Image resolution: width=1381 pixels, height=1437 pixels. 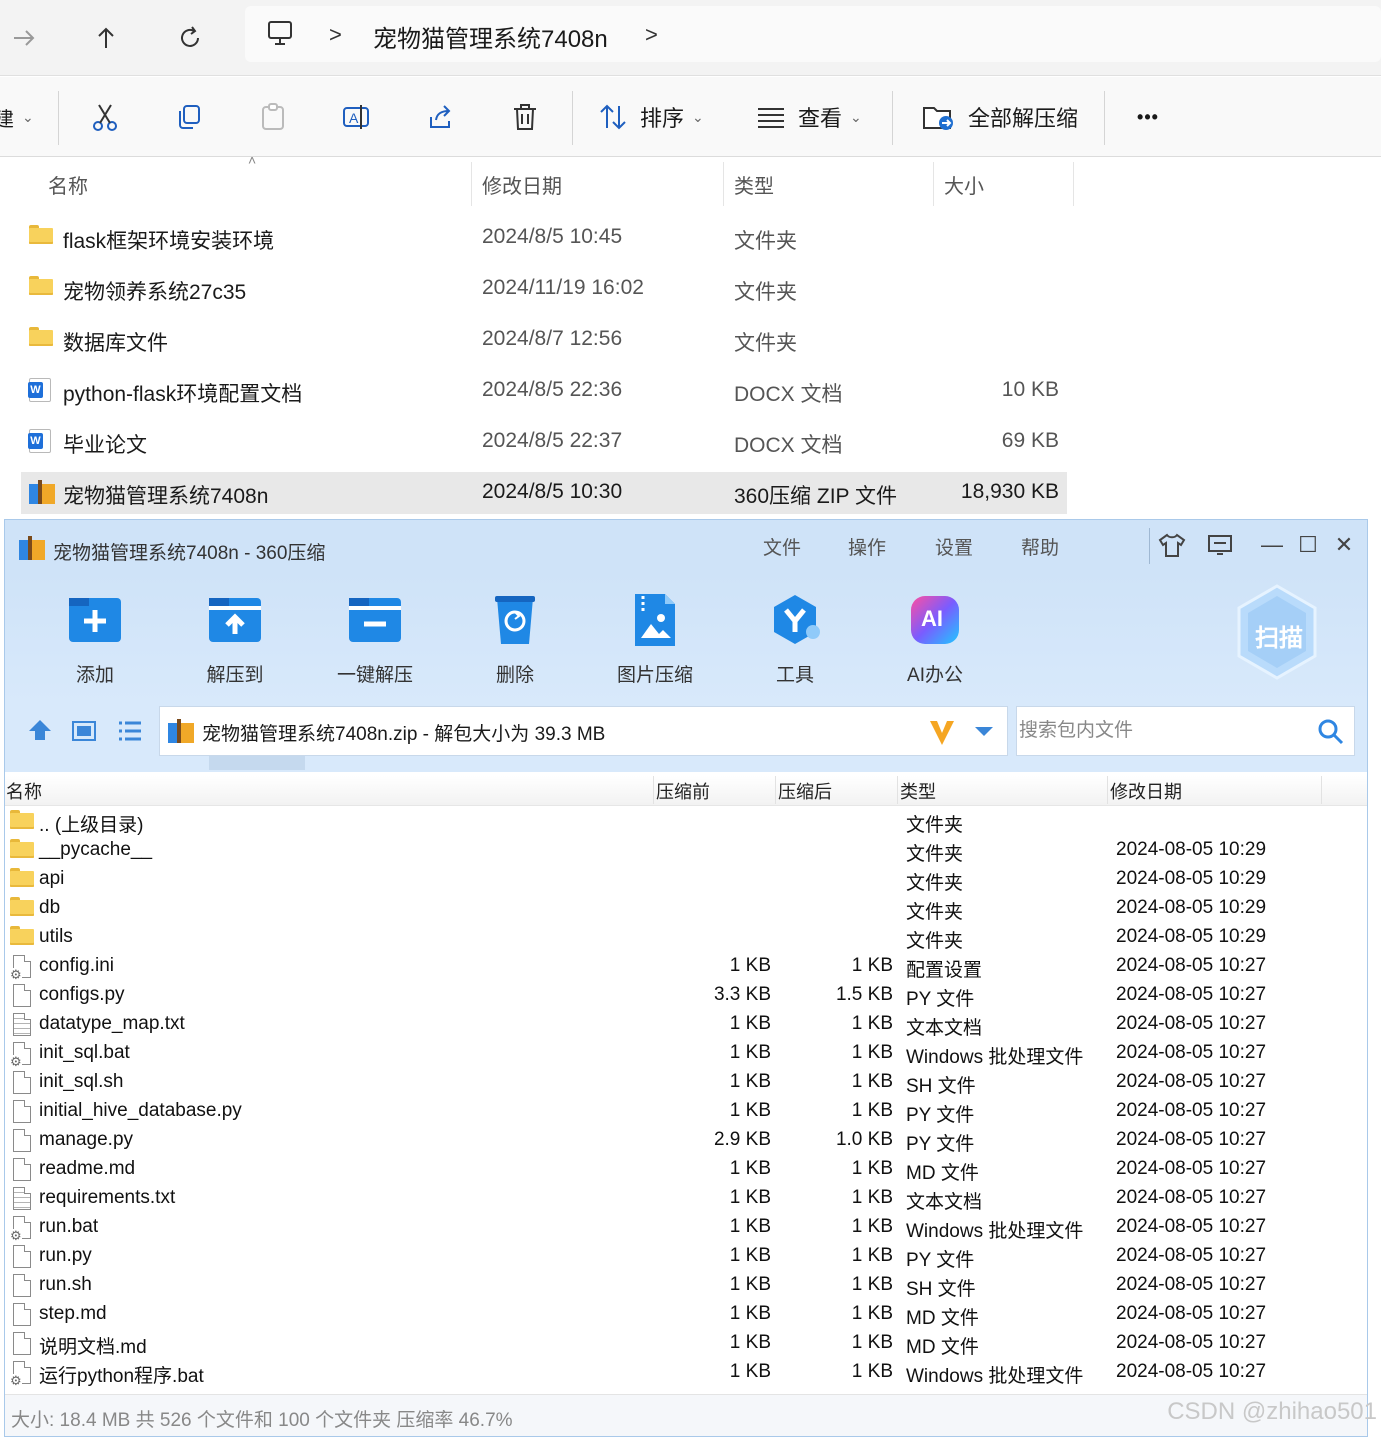 What do you see at coordinates (782, 546) in the screenshot?
I see `menu-file: 文件` at bounding box center [782, 546].